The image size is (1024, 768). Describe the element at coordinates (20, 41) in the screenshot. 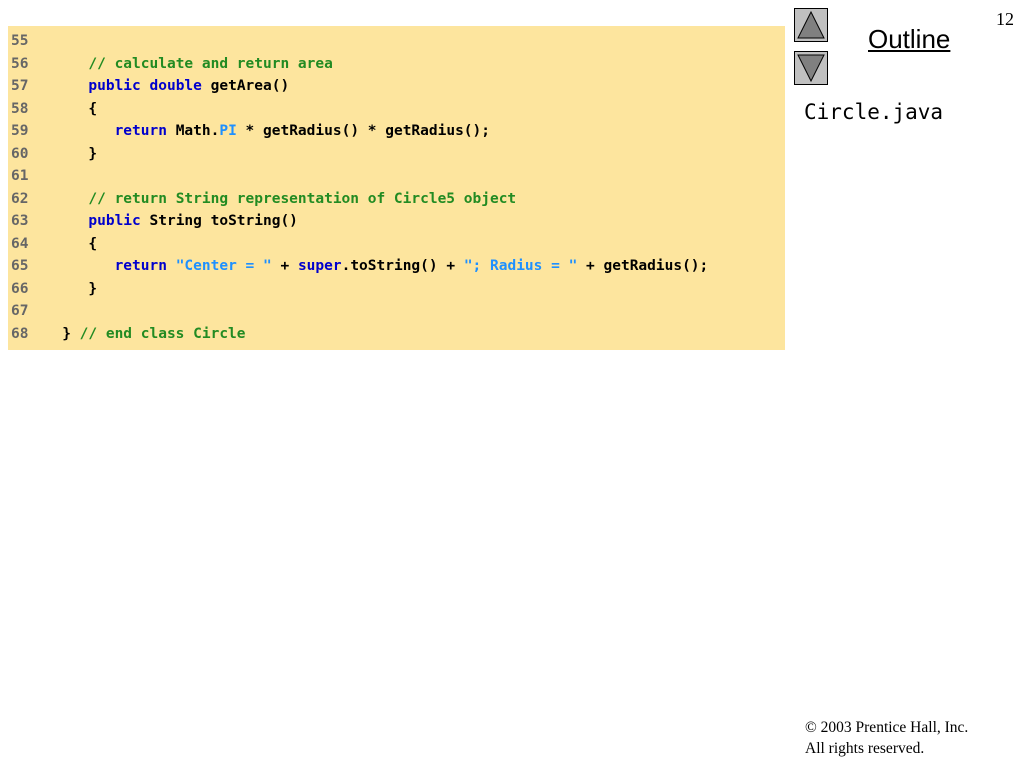

I see `line-number: 55` at that location.